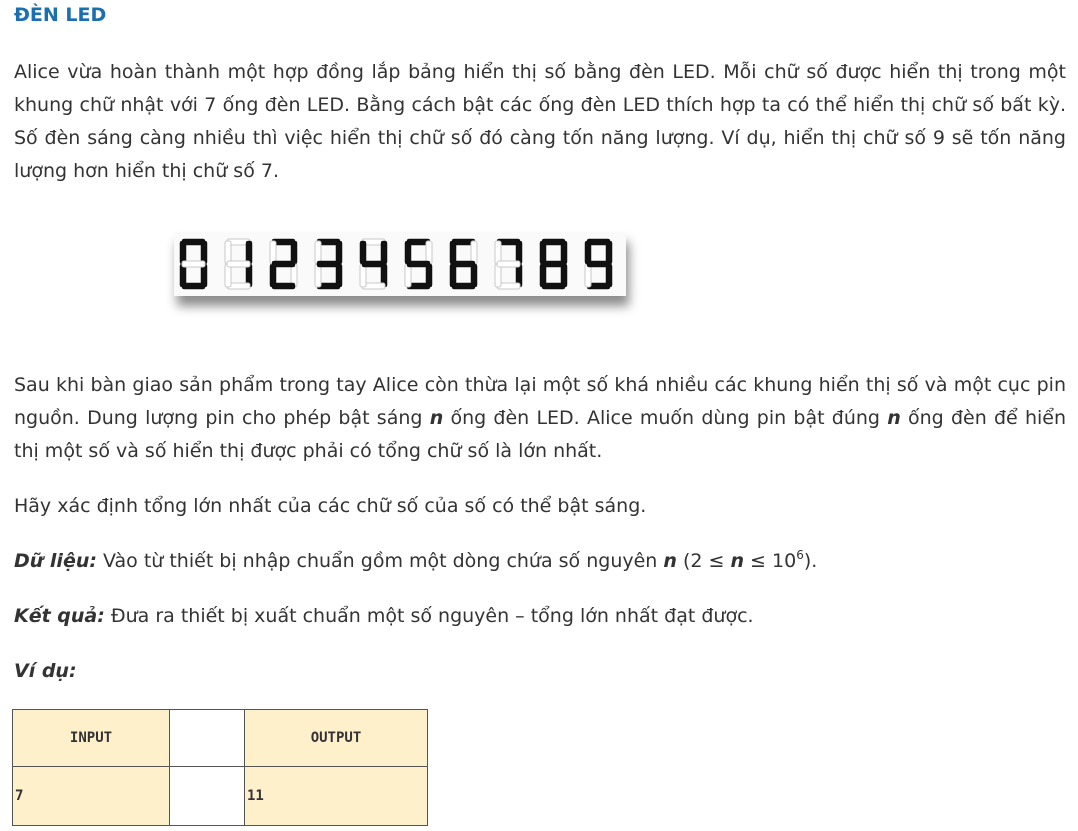 This screenshot has width=1078, height=831. Describe the element at coordinates (800, 555) in the screenshot. I see `exponent: 6` at that location.